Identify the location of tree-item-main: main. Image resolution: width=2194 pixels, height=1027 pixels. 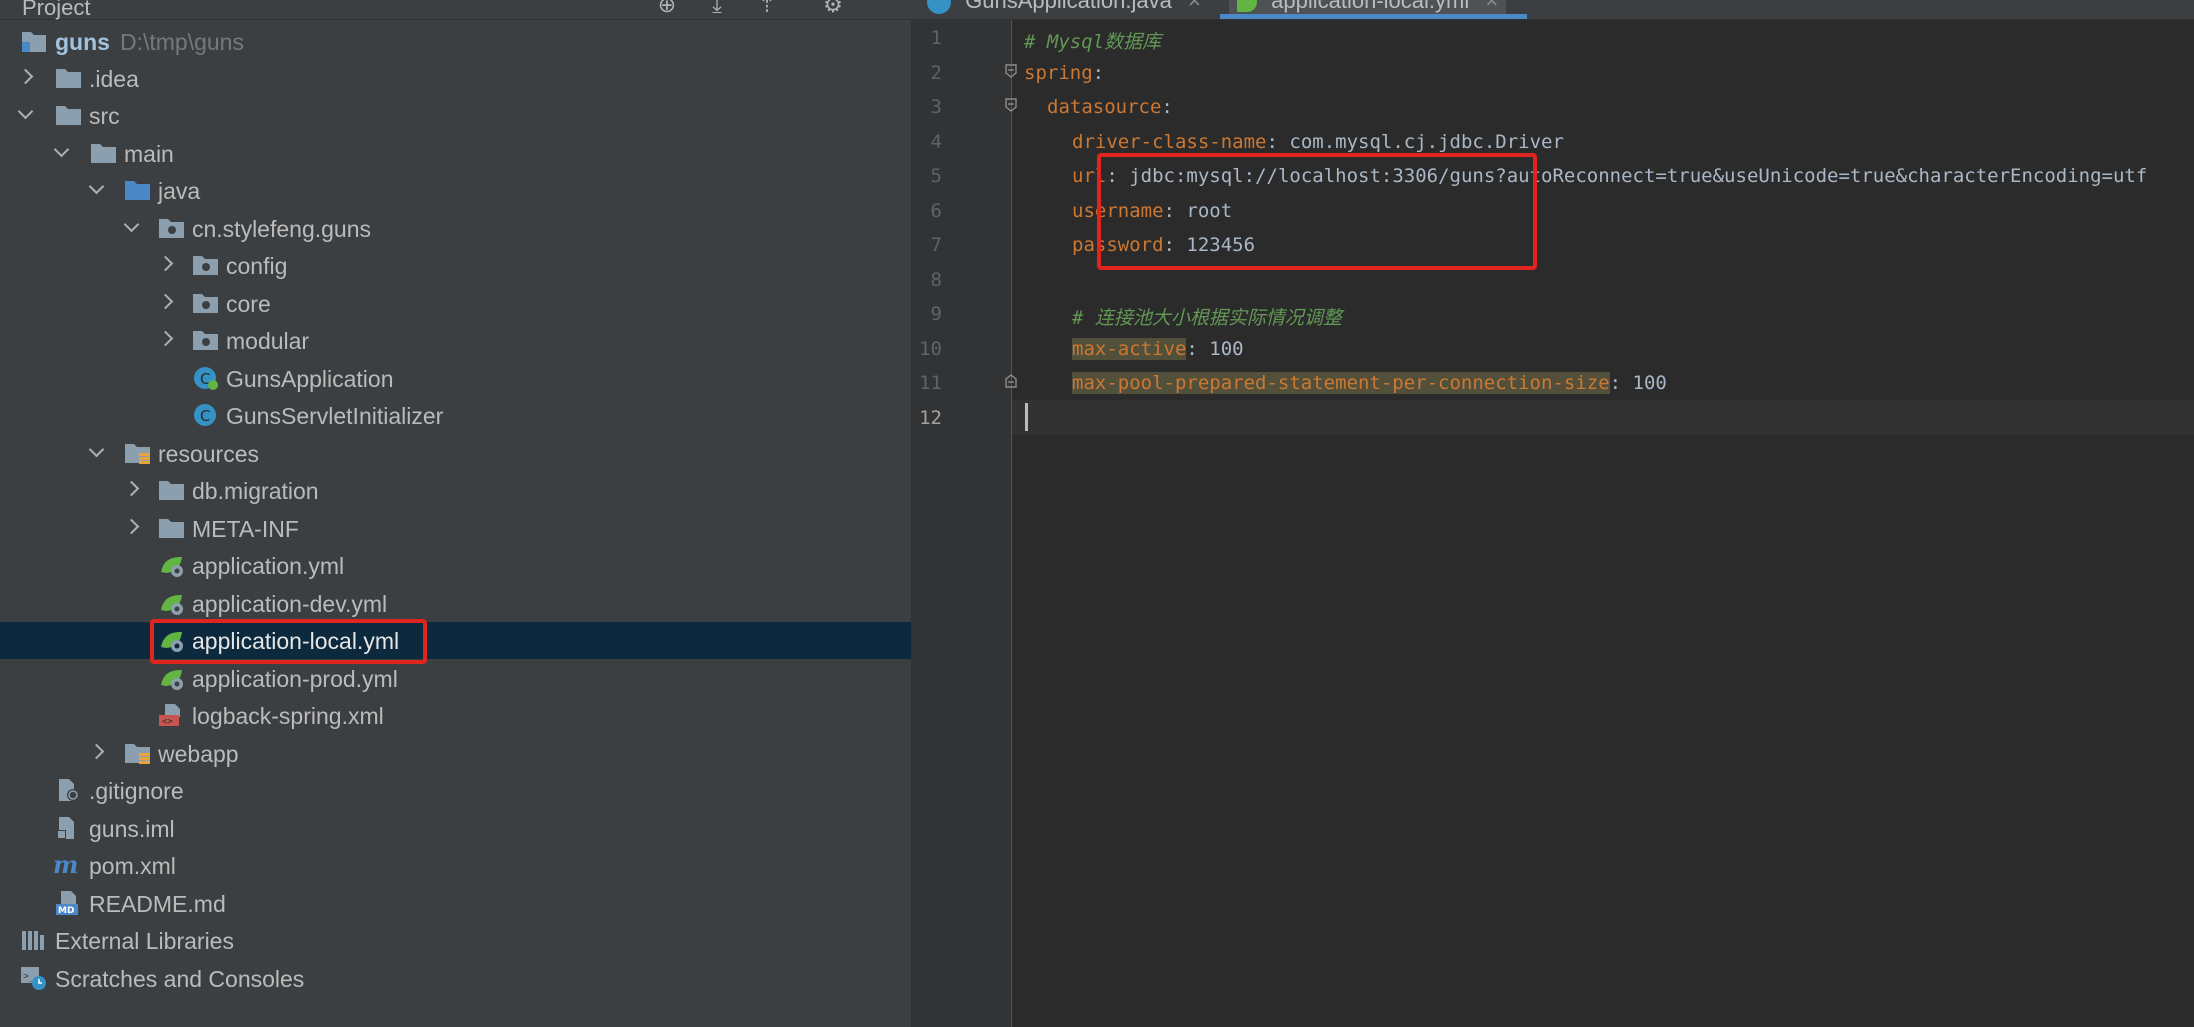
(455, 153).